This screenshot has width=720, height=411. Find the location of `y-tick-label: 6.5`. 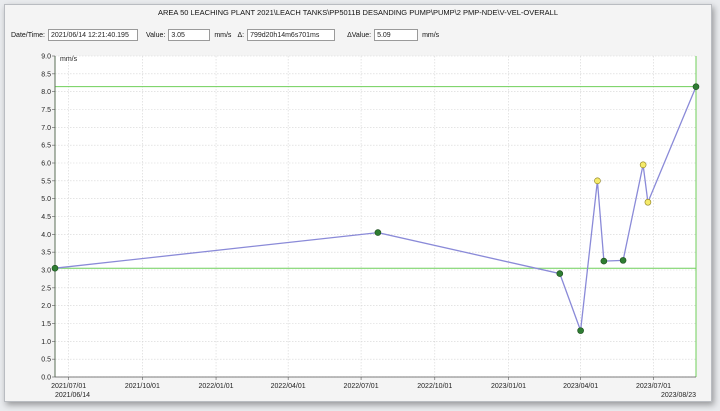

y-tick-label: 6.5 is located at coordinates (46, 146).